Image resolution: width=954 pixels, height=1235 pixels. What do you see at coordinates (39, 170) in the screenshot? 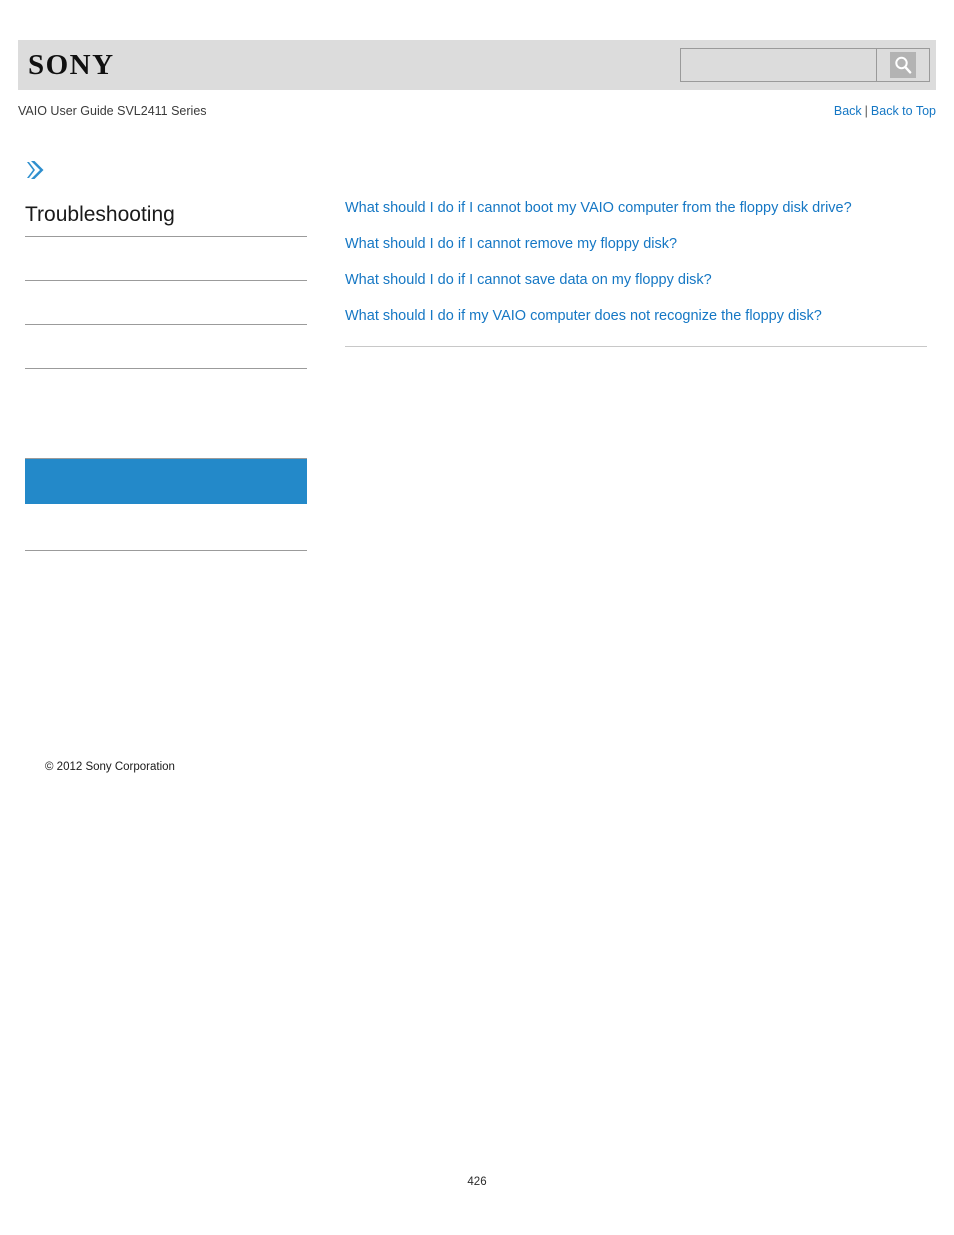
I see `chevron-right-icon` at bounding box center [39, 170].